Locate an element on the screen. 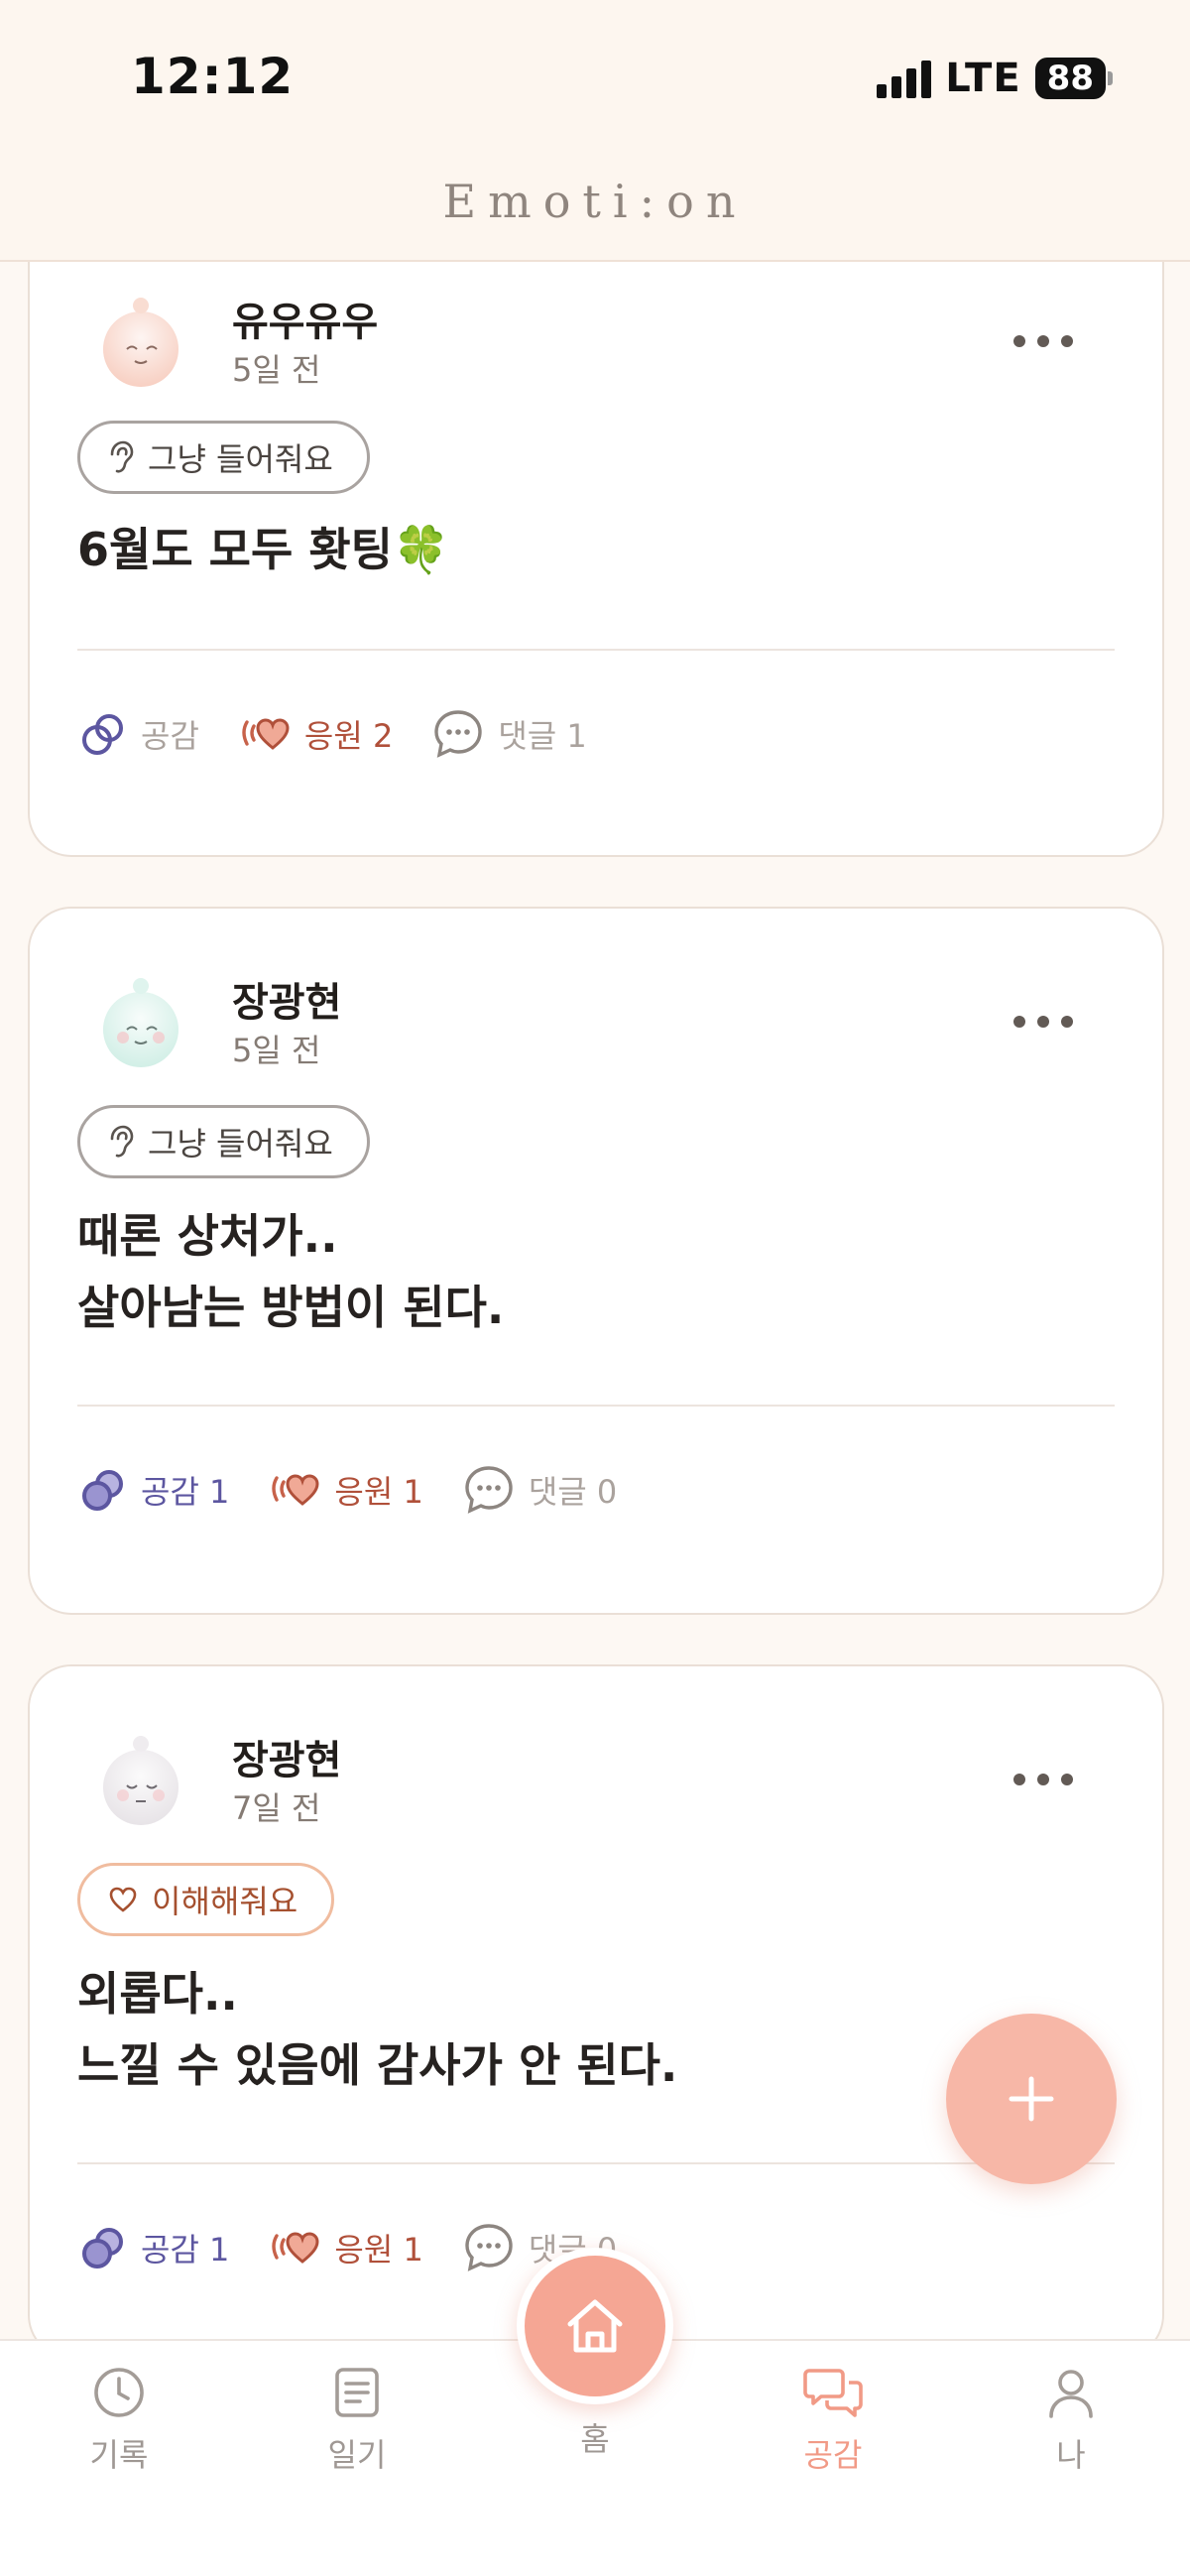 This screenshot has height=2576, width=1190. nav-item-empathy: 공감 is located at coordinates (833, 2420).